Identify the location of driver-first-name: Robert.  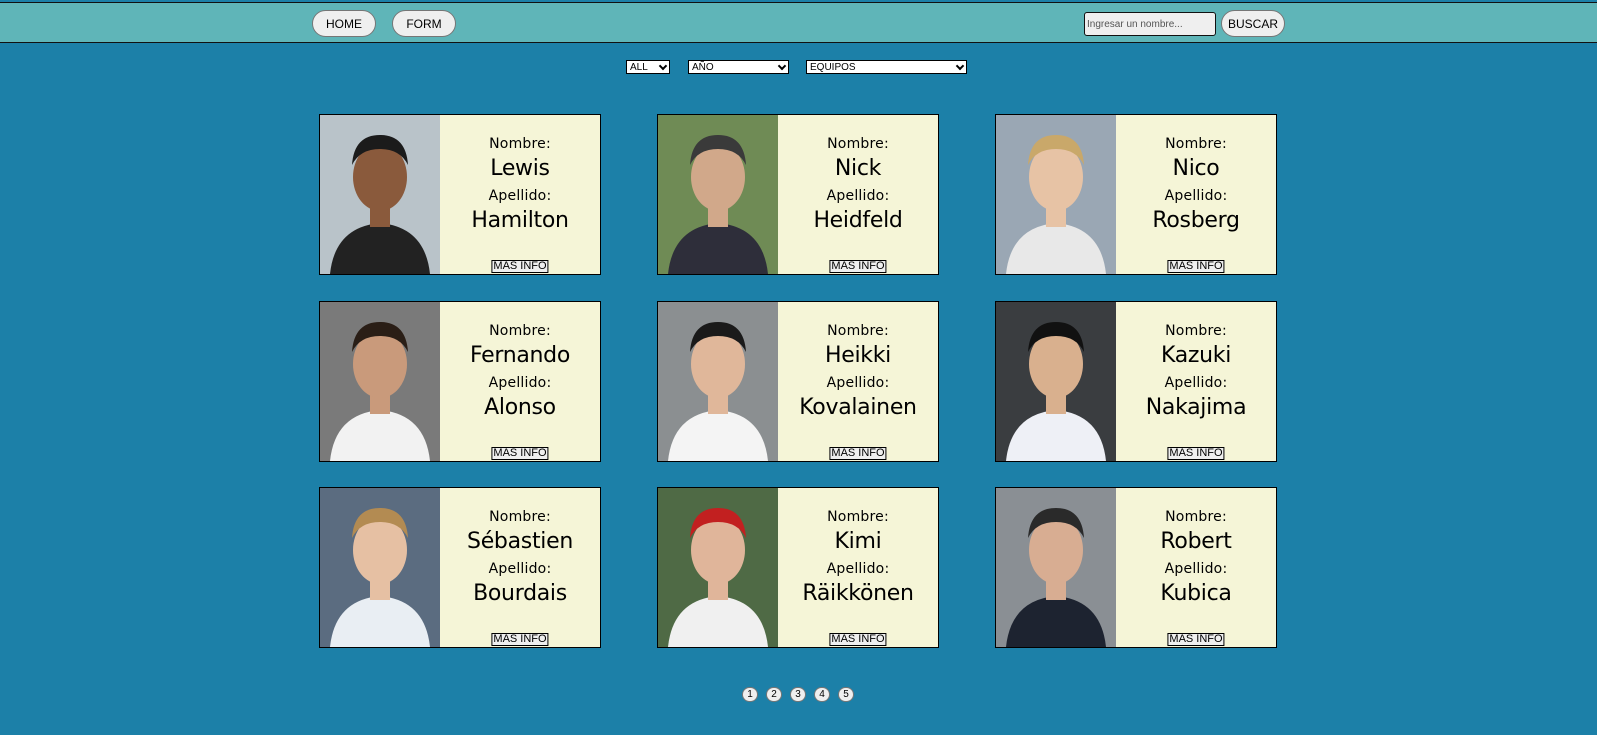
(1196, 541).